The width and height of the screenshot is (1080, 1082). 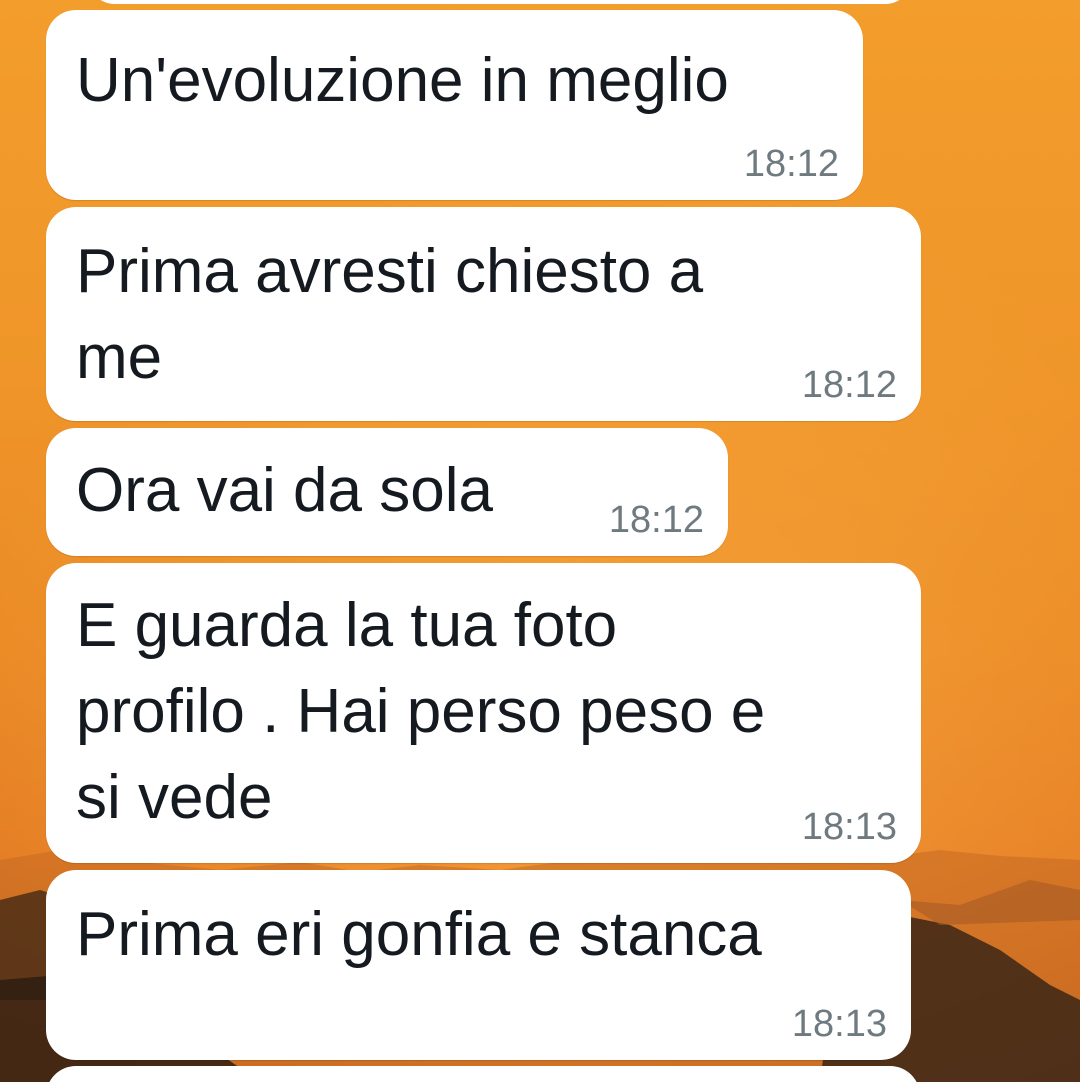 I want to click on message-bubble: Prima eri gonfia e stanca 18:13, so click(x=478, y=965).